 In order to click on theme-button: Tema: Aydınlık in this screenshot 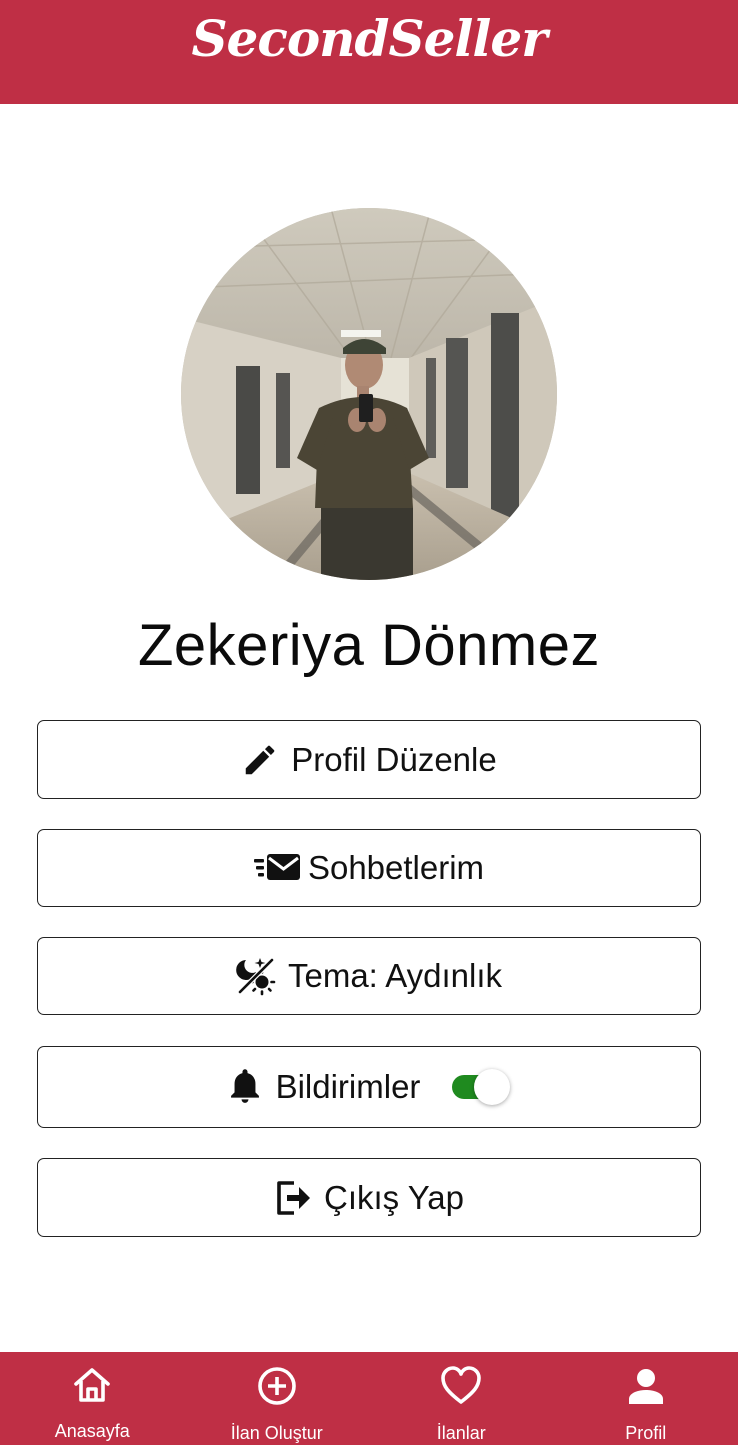, I will do `click(369, 976)`.